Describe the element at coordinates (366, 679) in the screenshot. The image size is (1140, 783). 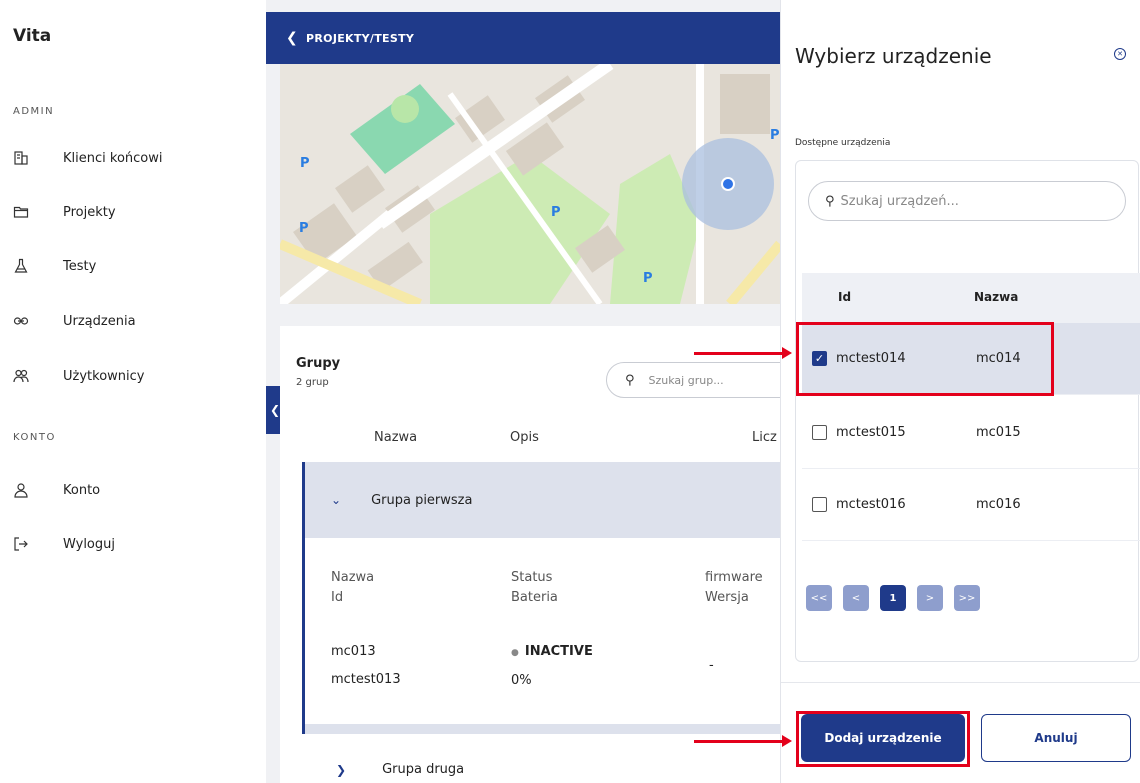
I see `device-id: mctest013` at that location.